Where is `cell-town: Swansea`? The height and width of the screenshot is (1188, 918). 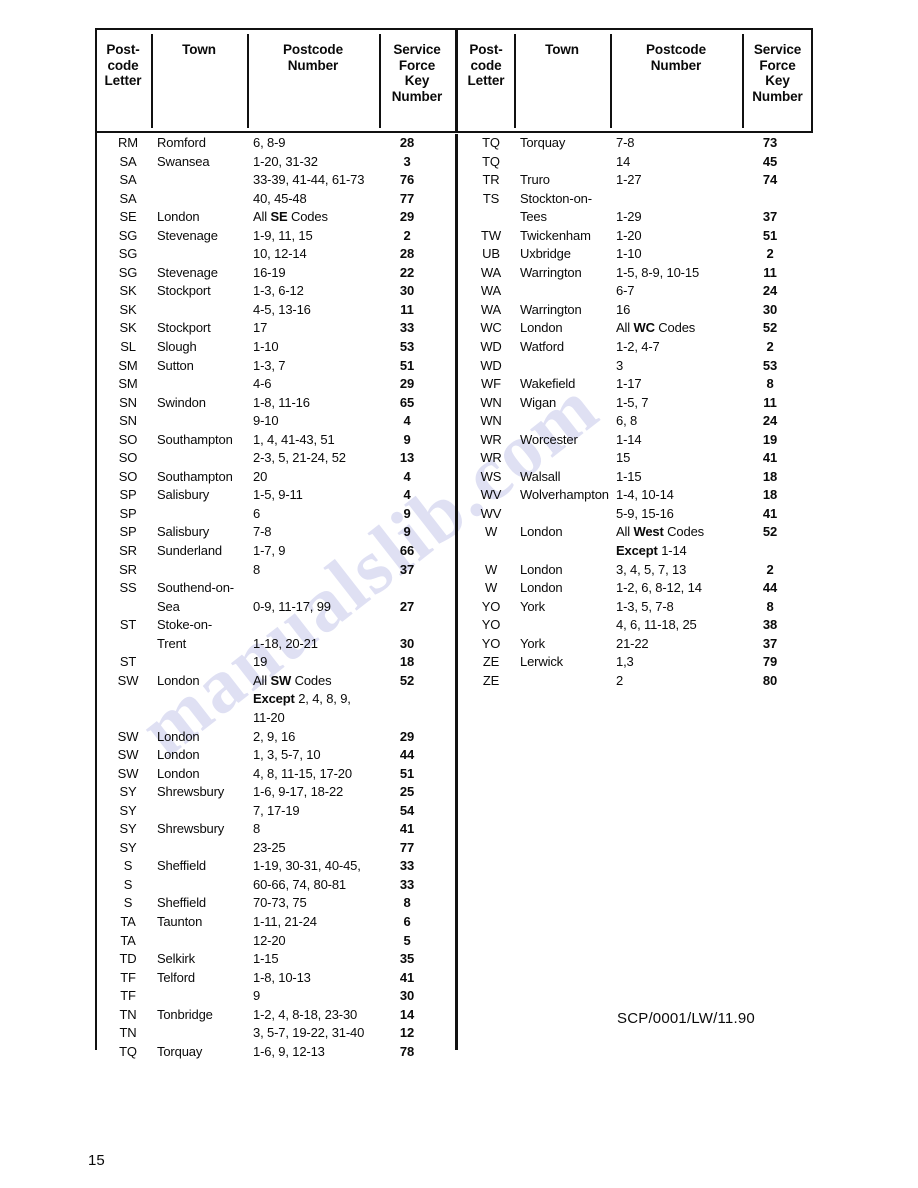
cell-town: Swansea is located at coordinates (183, 161).